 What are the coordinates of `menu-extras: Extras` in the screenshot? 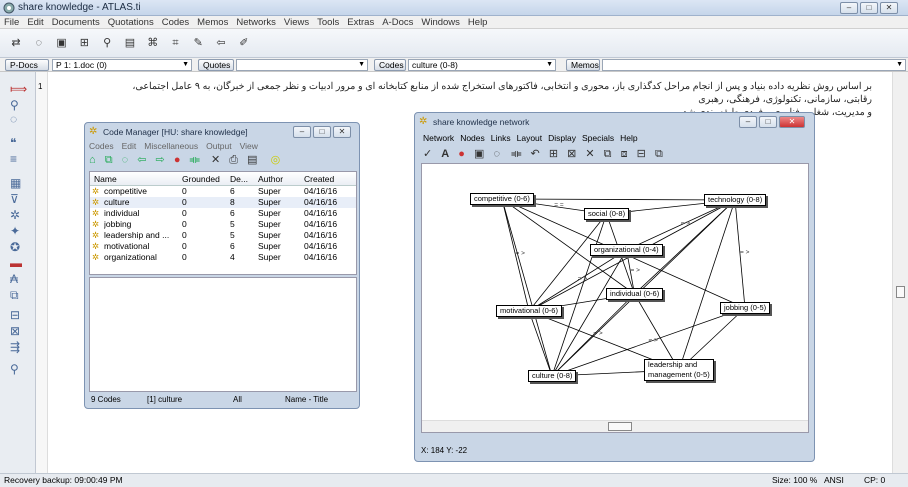 It's located at (360, 22).